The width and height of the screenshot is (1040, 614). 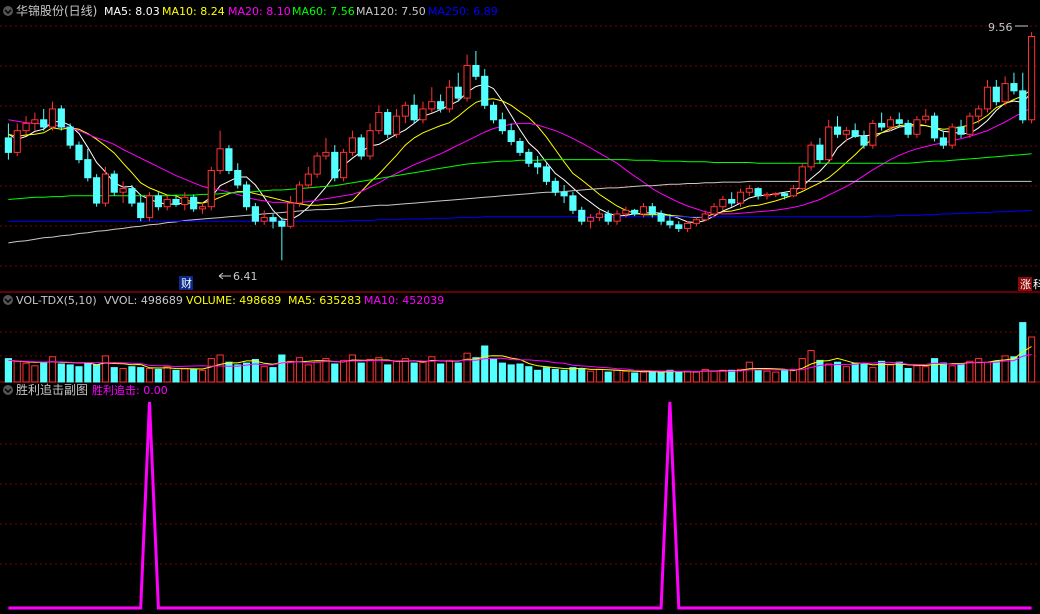 What do you see at coordinates (1029, 284) in the screenshot?
I see `limit-up-marker: 涨 科` at bounding box center [1029, 284].